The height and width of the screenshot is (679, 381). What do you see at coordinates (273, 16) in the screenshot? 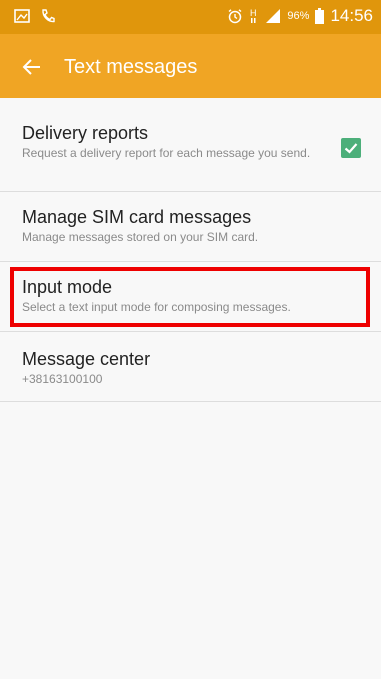
I see `signal-icon` at bounding box center [273, 16].